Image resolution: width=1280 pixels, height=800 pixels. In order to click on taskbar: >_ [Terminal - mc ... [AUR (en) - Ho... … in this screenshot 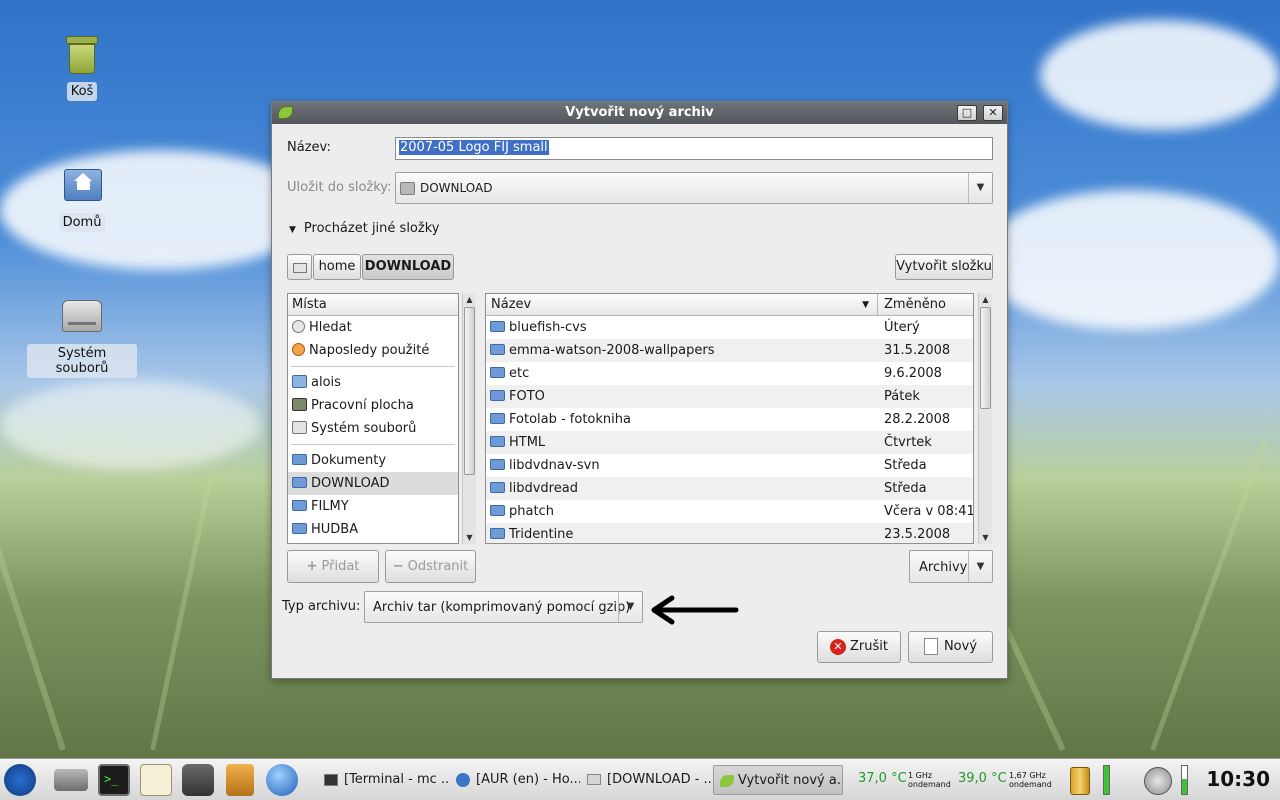, I will do `click(640, 779)`.